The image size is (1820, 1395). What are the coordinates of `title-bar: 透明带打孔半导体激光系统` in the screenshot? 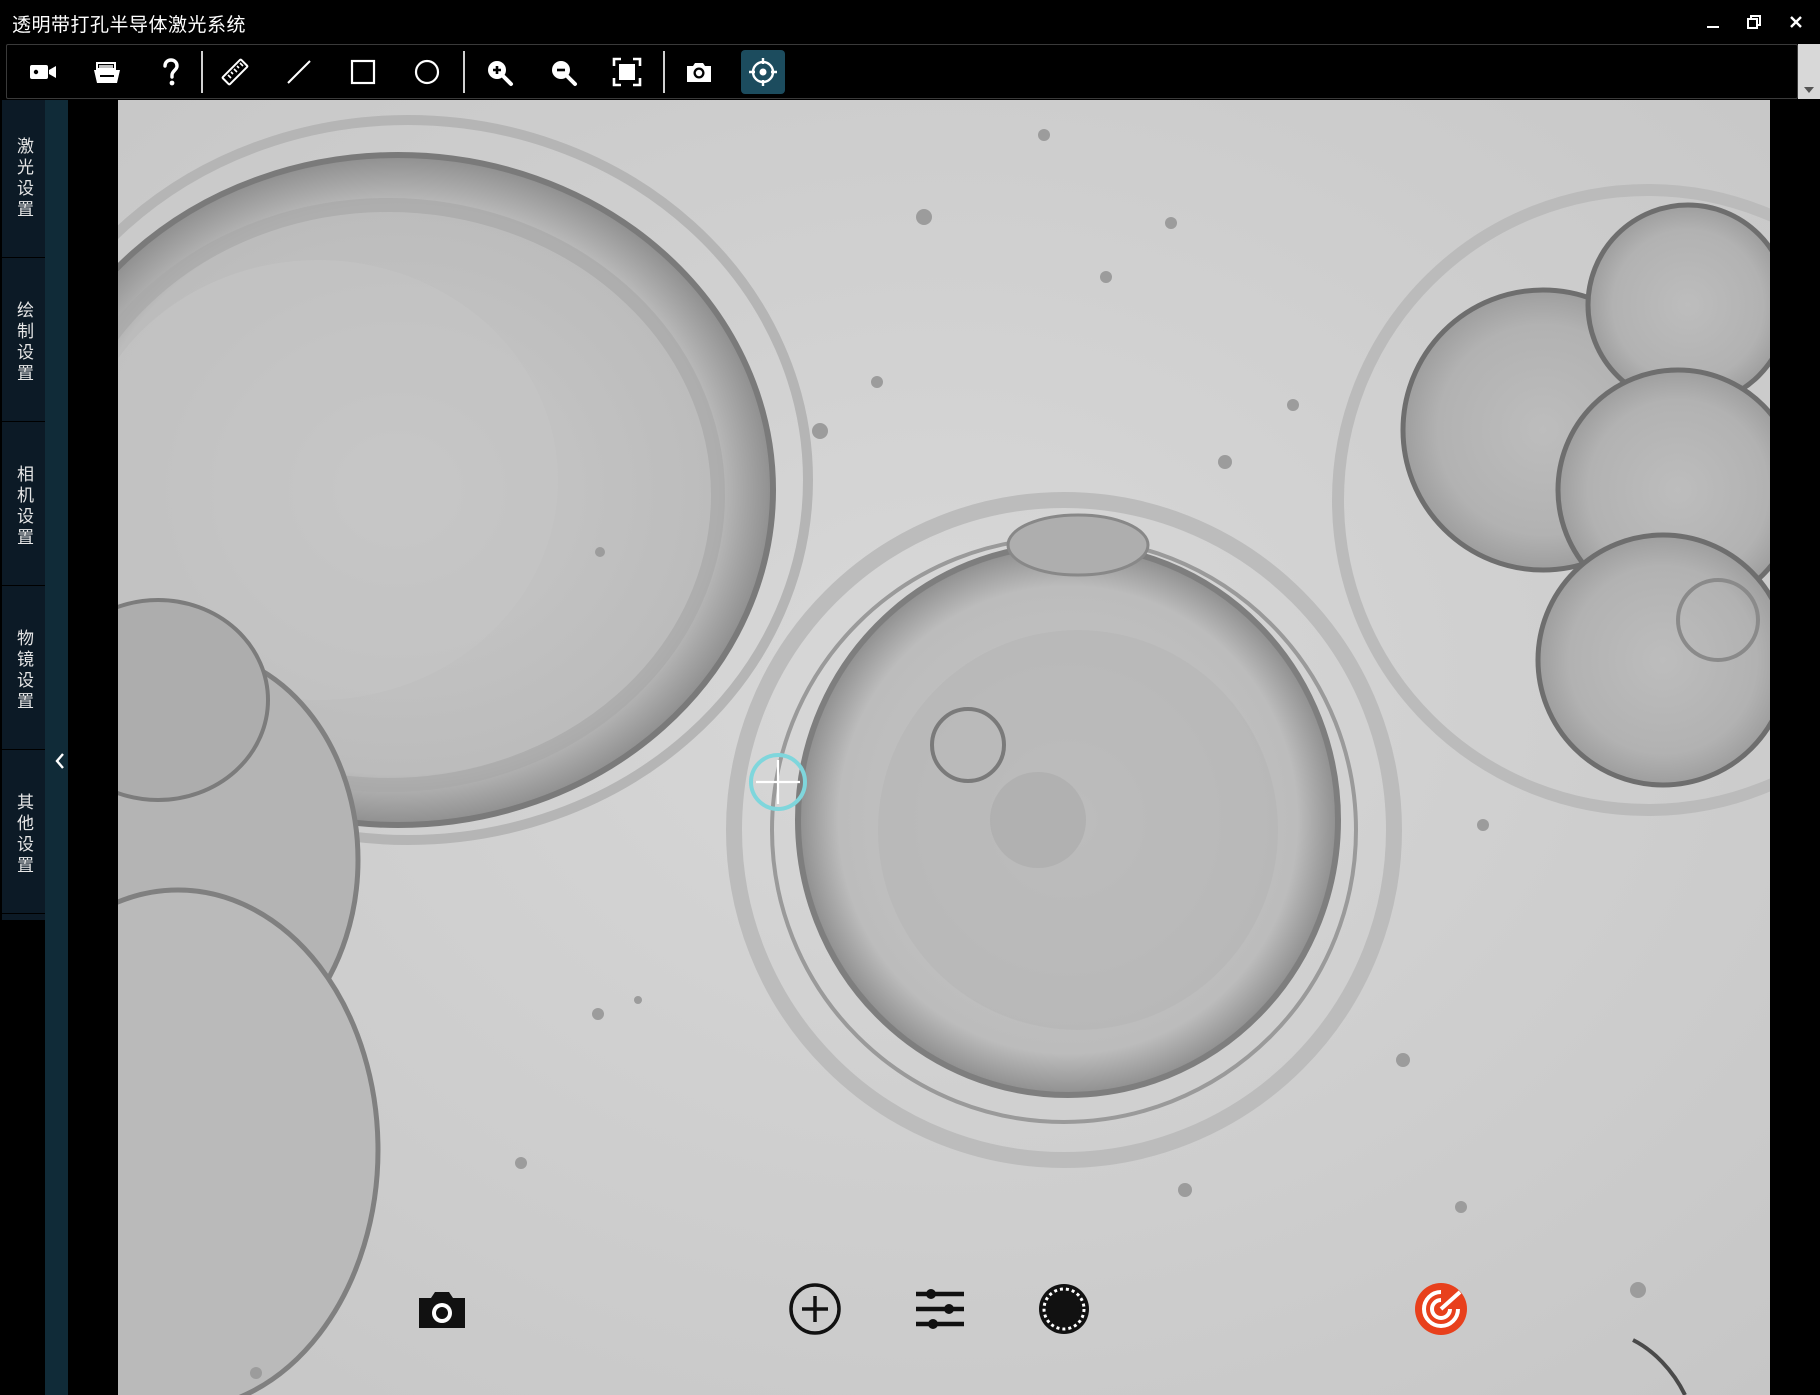 It's located at (910, 22).